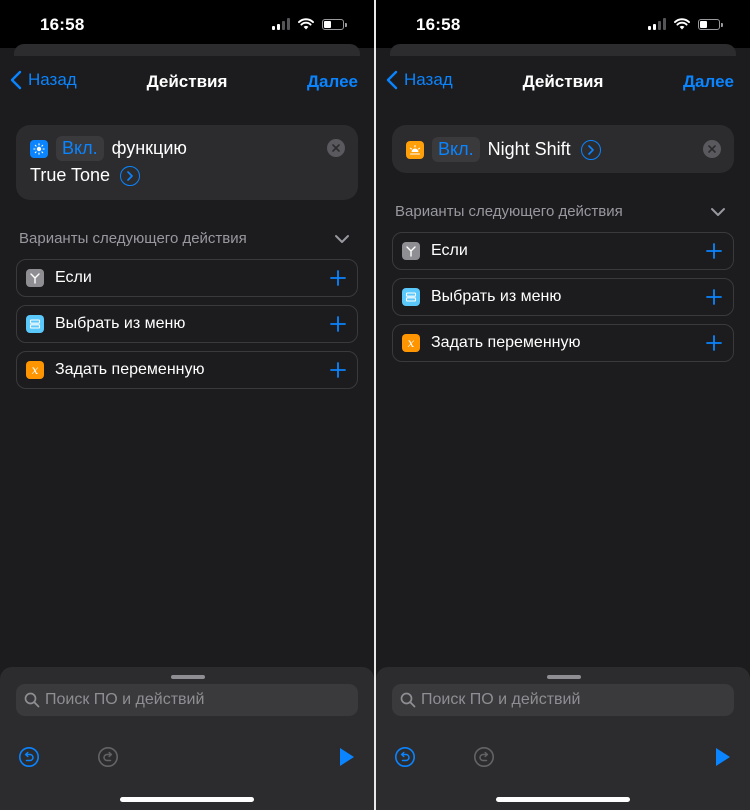 The height and width of the screenshot is (810, 750). I want to click on night-shift-icon, so click(415, 149).